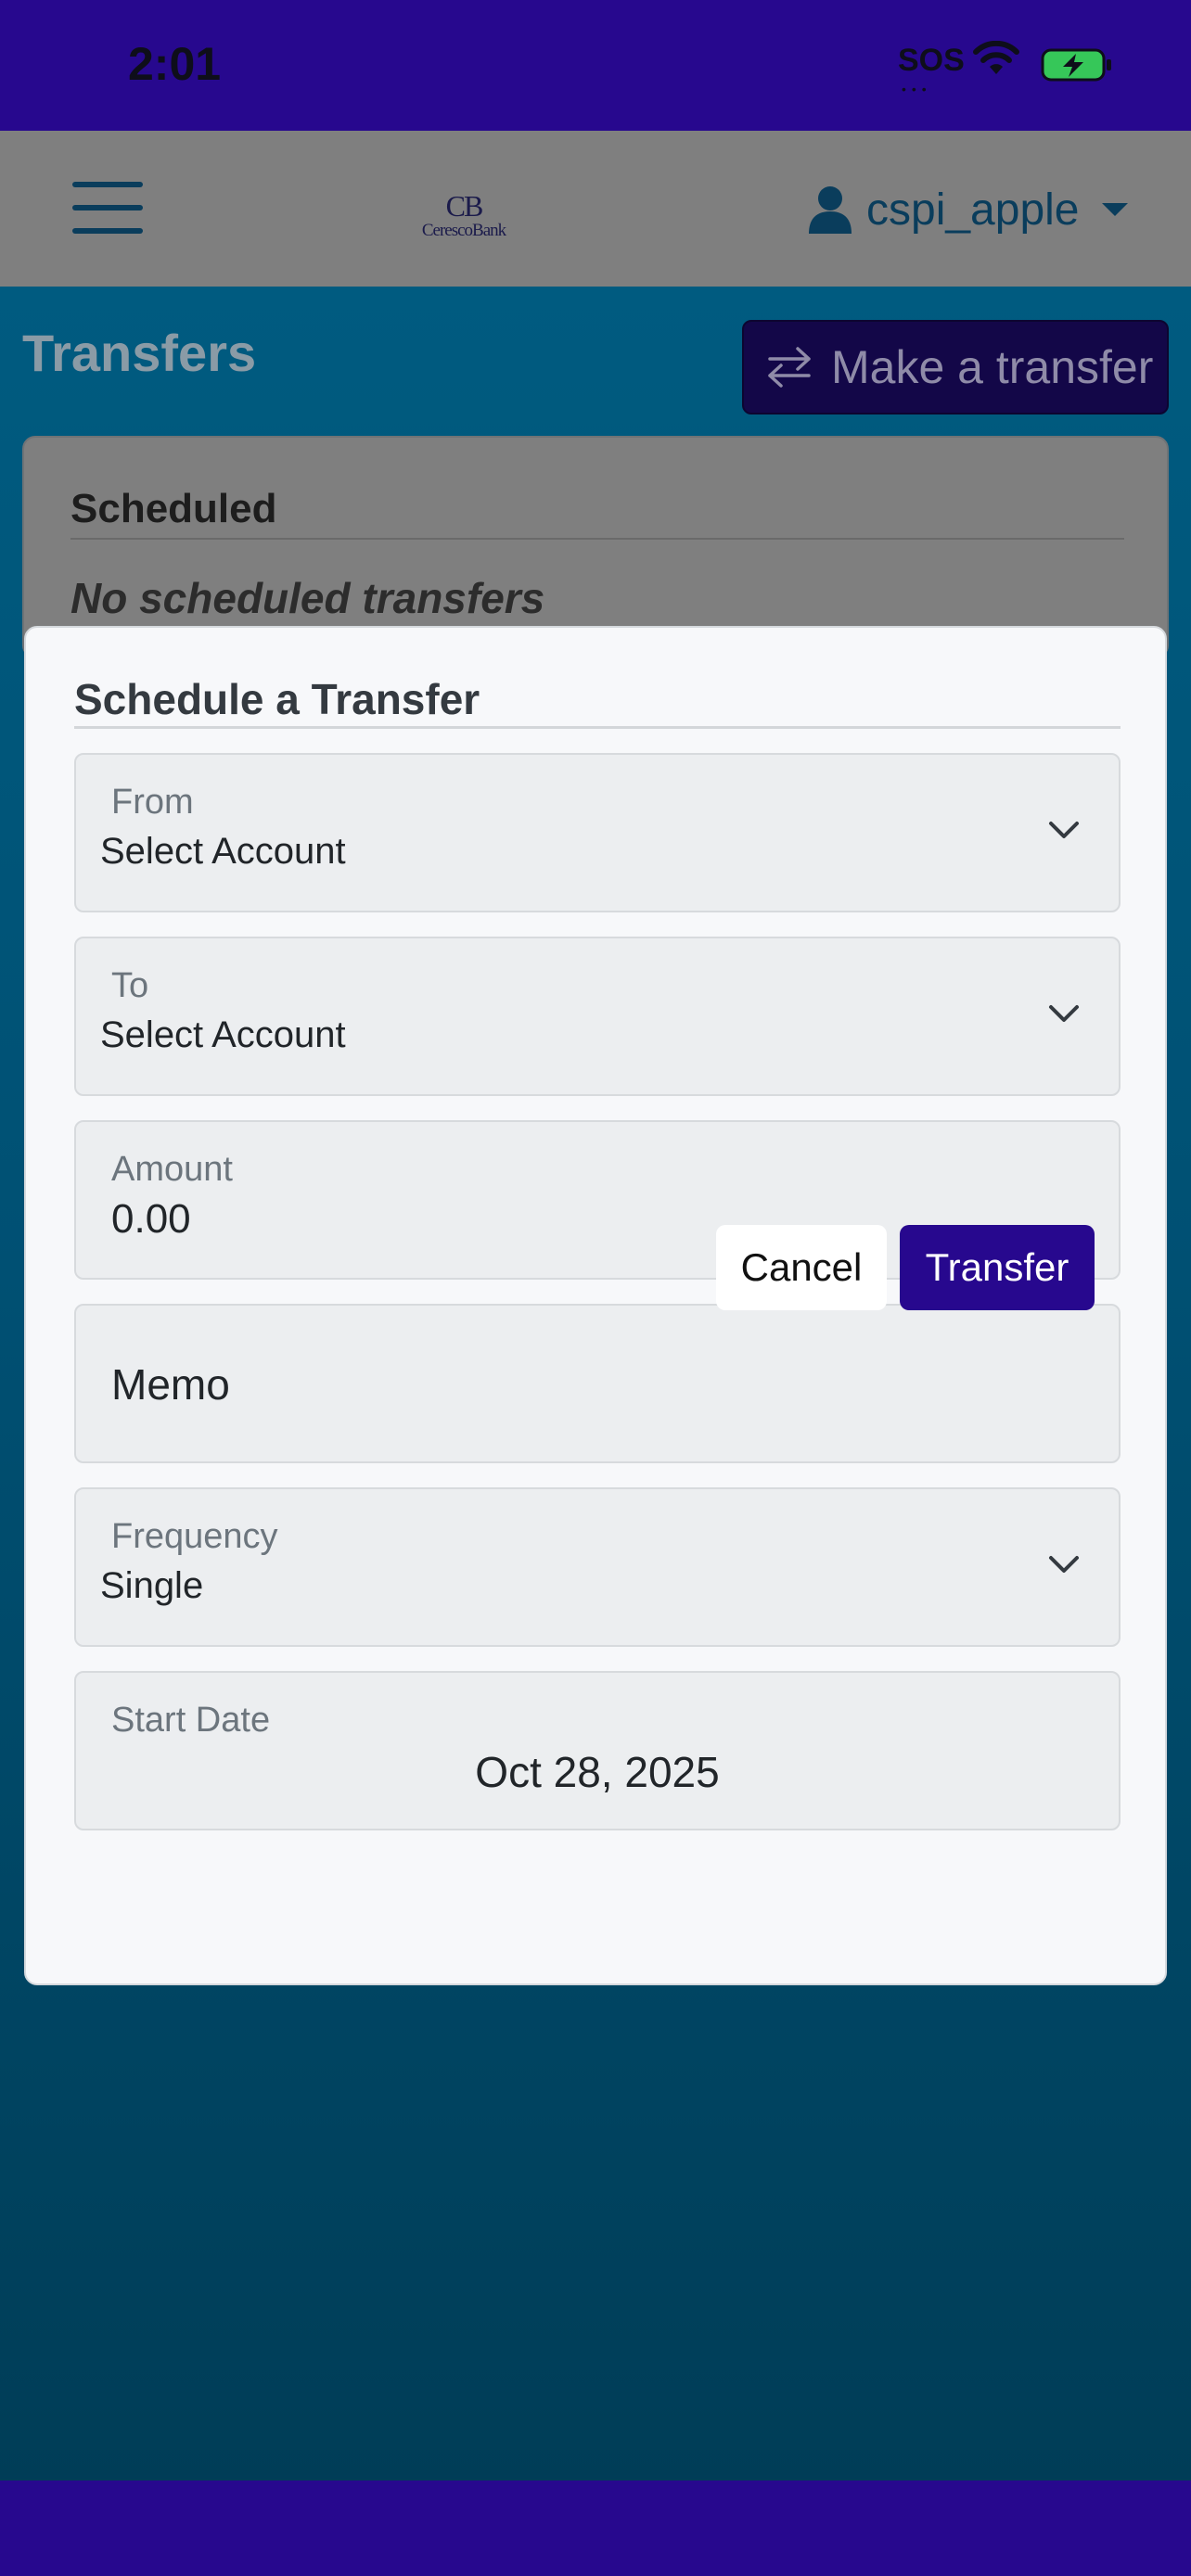  Describe the element at coordinates (595, 66) in the screenshot. I see `status-bar: 2:01 SOS •••` at that location.